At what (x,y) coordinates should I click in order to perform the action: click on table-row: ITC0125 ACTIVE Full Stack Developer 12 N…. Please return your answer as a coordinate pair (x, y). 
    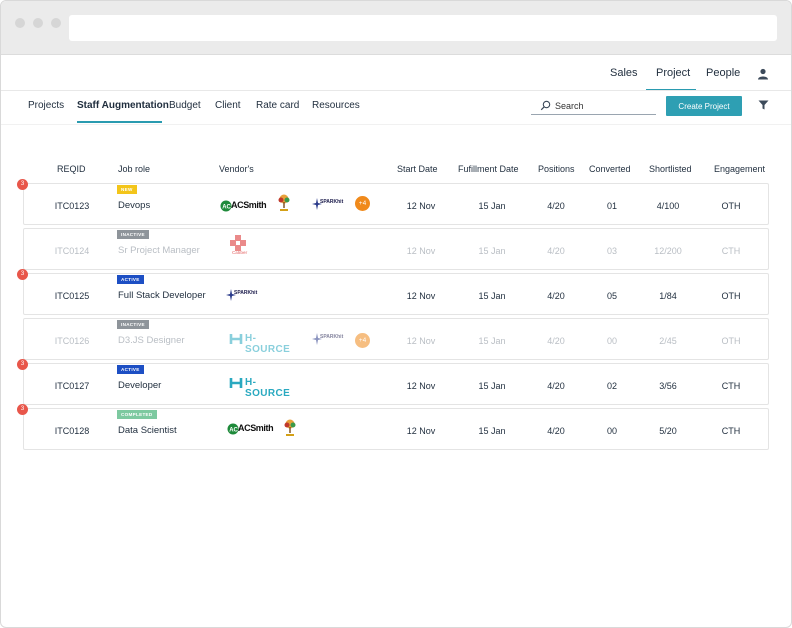
    Looking at the image, I should click on (396, 294).